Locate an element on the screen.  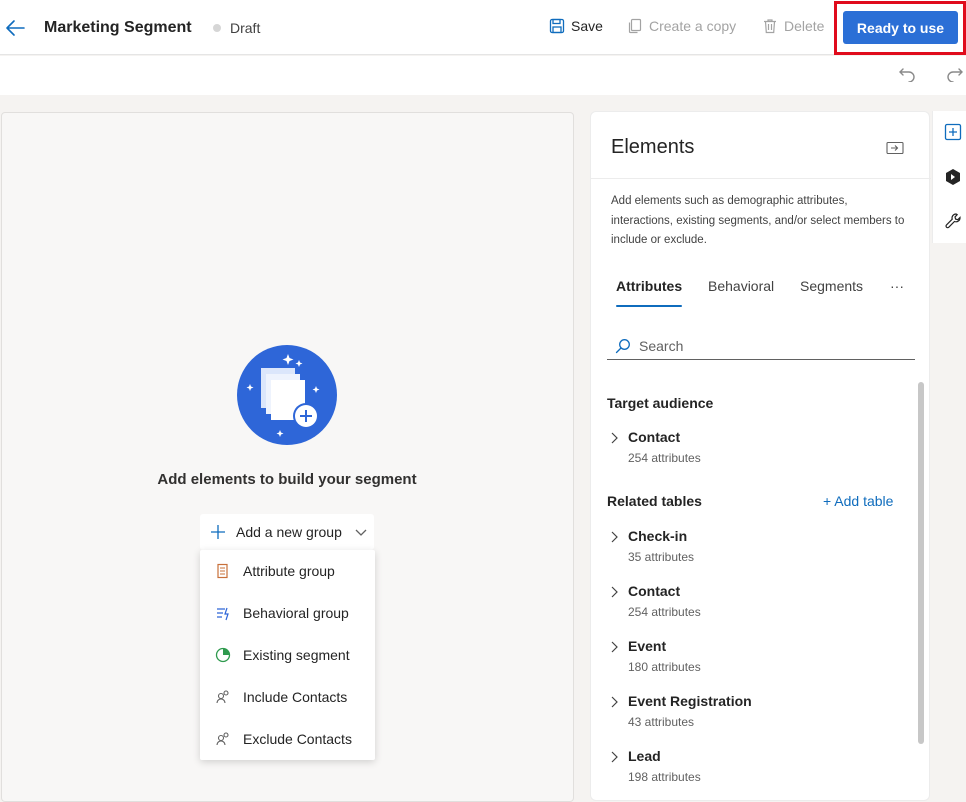
item-name: Event is located at coordinates (647, 646).